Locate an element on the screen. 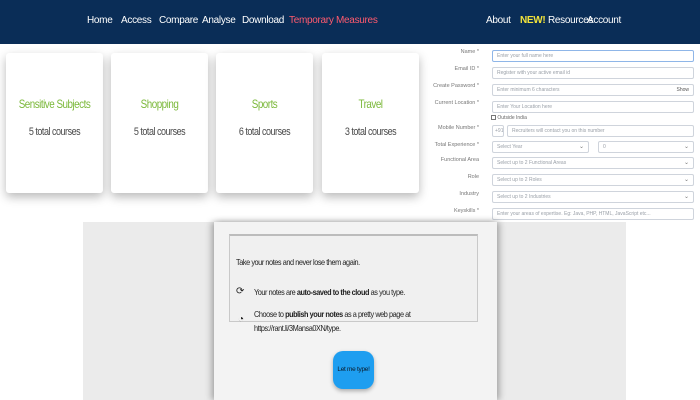 The image size is (700, 400). functional-area-placeholder: Select up to 2 Functional Areas is located at coordinates (532, 163).